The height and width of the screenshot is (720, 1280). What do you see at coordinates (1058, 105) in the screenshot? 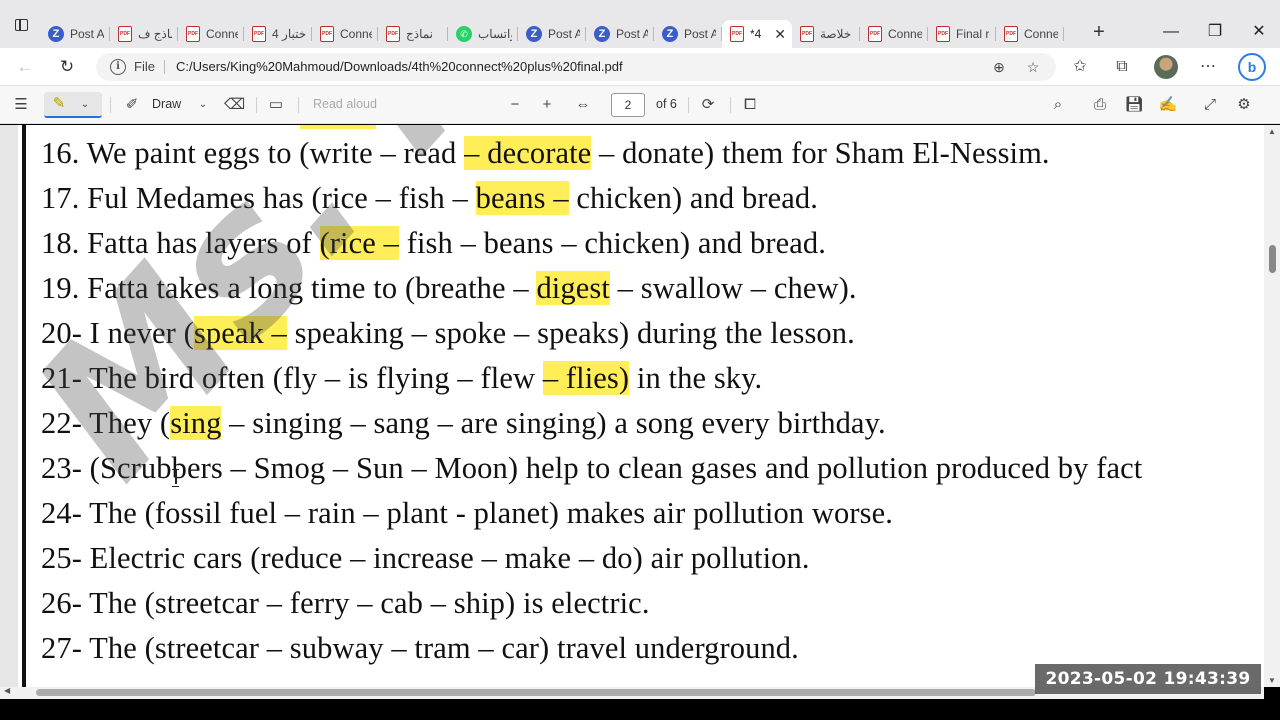
I see `search-icon: ⌕` at bounding box center [1058, 105].